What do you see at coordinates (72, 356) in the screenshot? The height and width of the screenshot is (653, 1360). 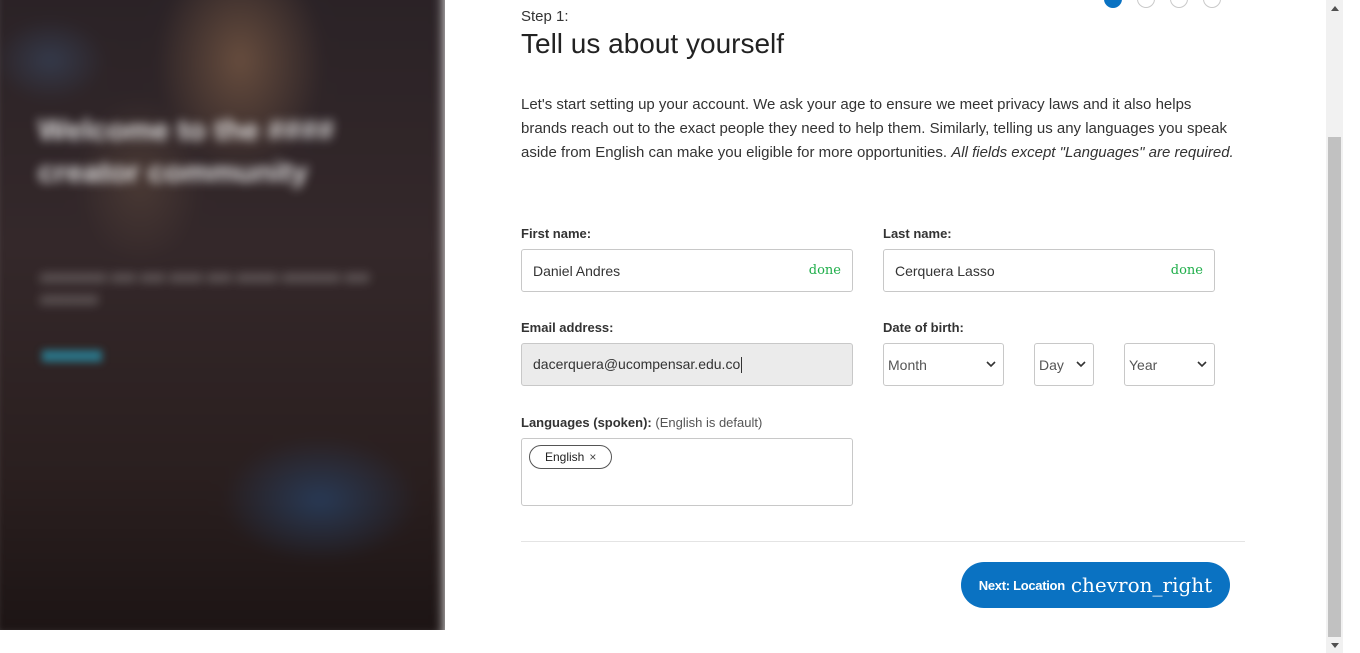 I see `hero-link` at bounding box center [72, 356].